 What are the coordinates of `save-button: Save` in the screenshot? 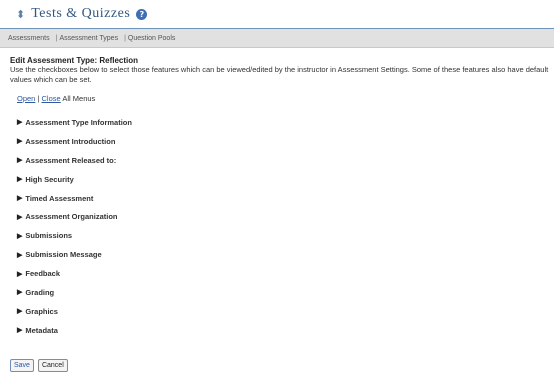 It's located at (22, 365).